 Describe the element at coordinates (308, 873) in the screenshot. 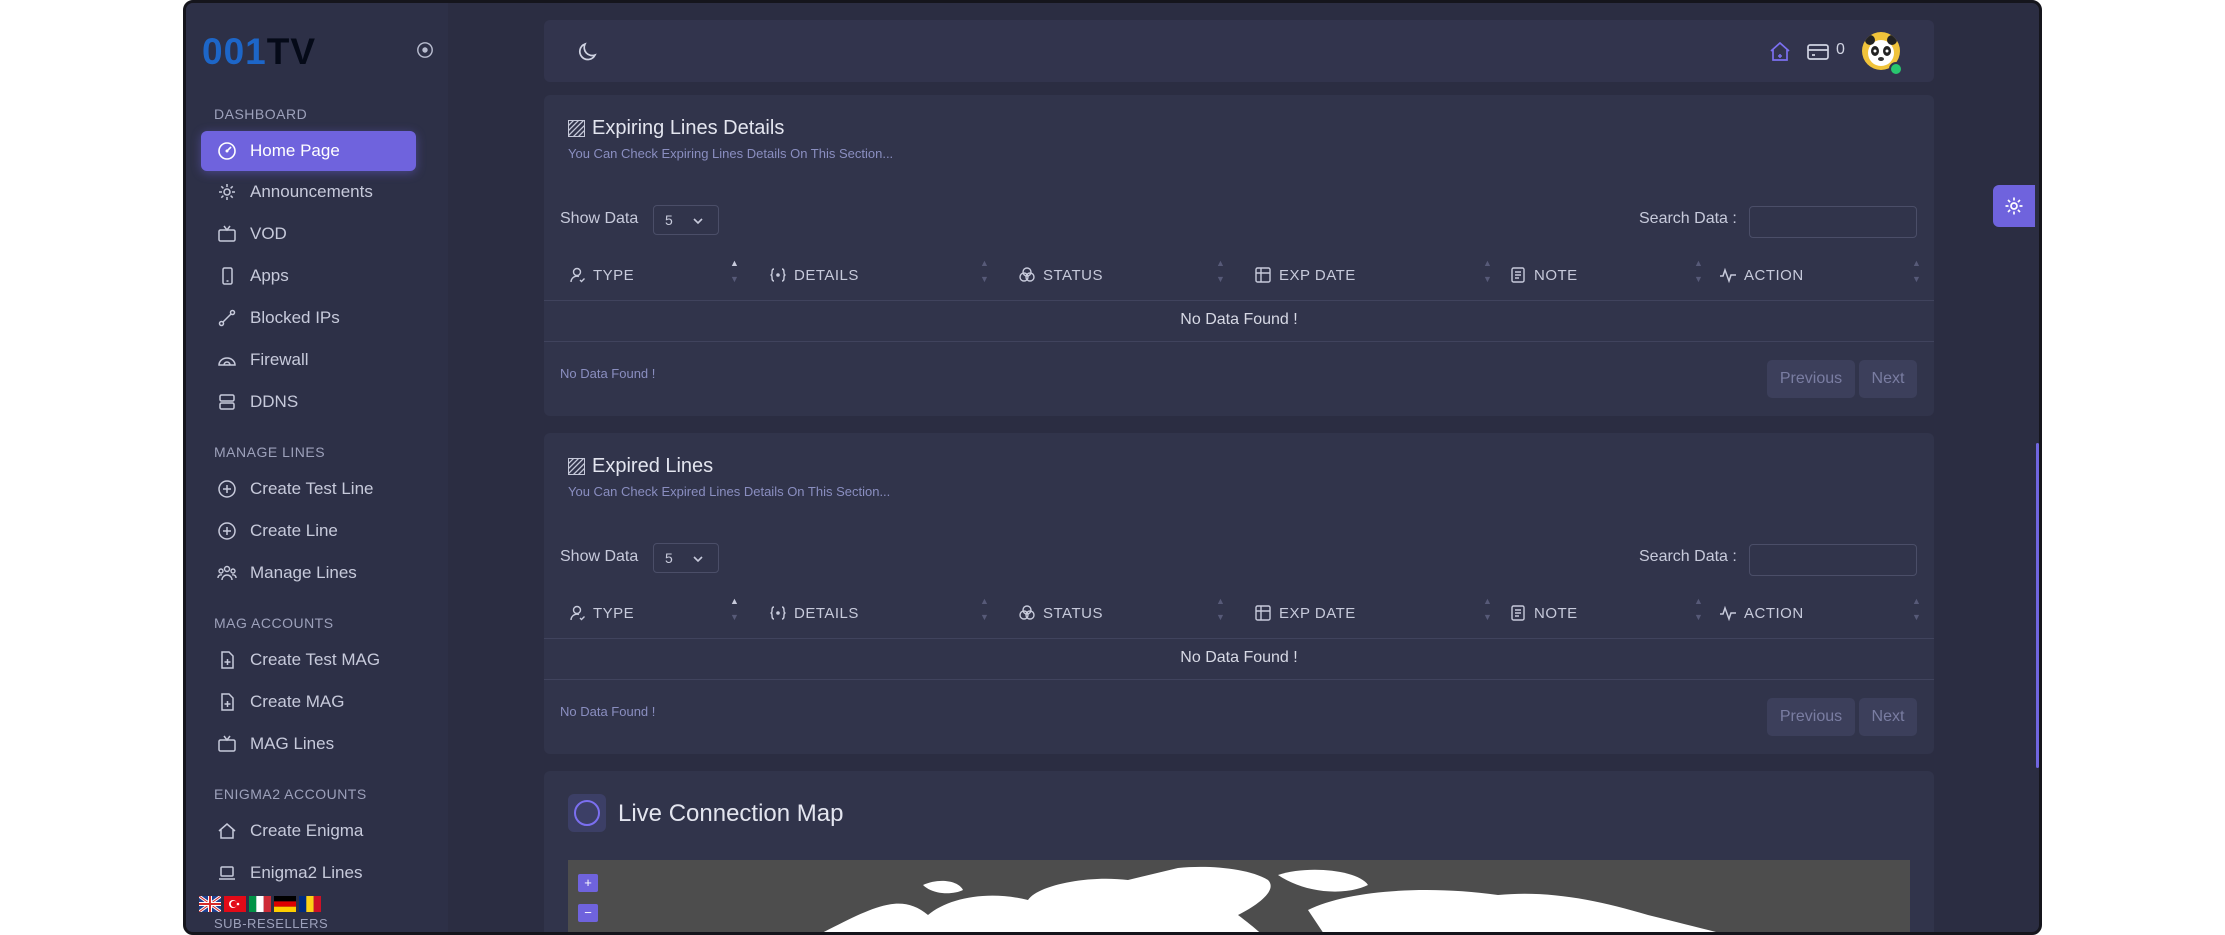

I see `sidebar-item-enigma2-lines: Enigma2 Lines` at that location.